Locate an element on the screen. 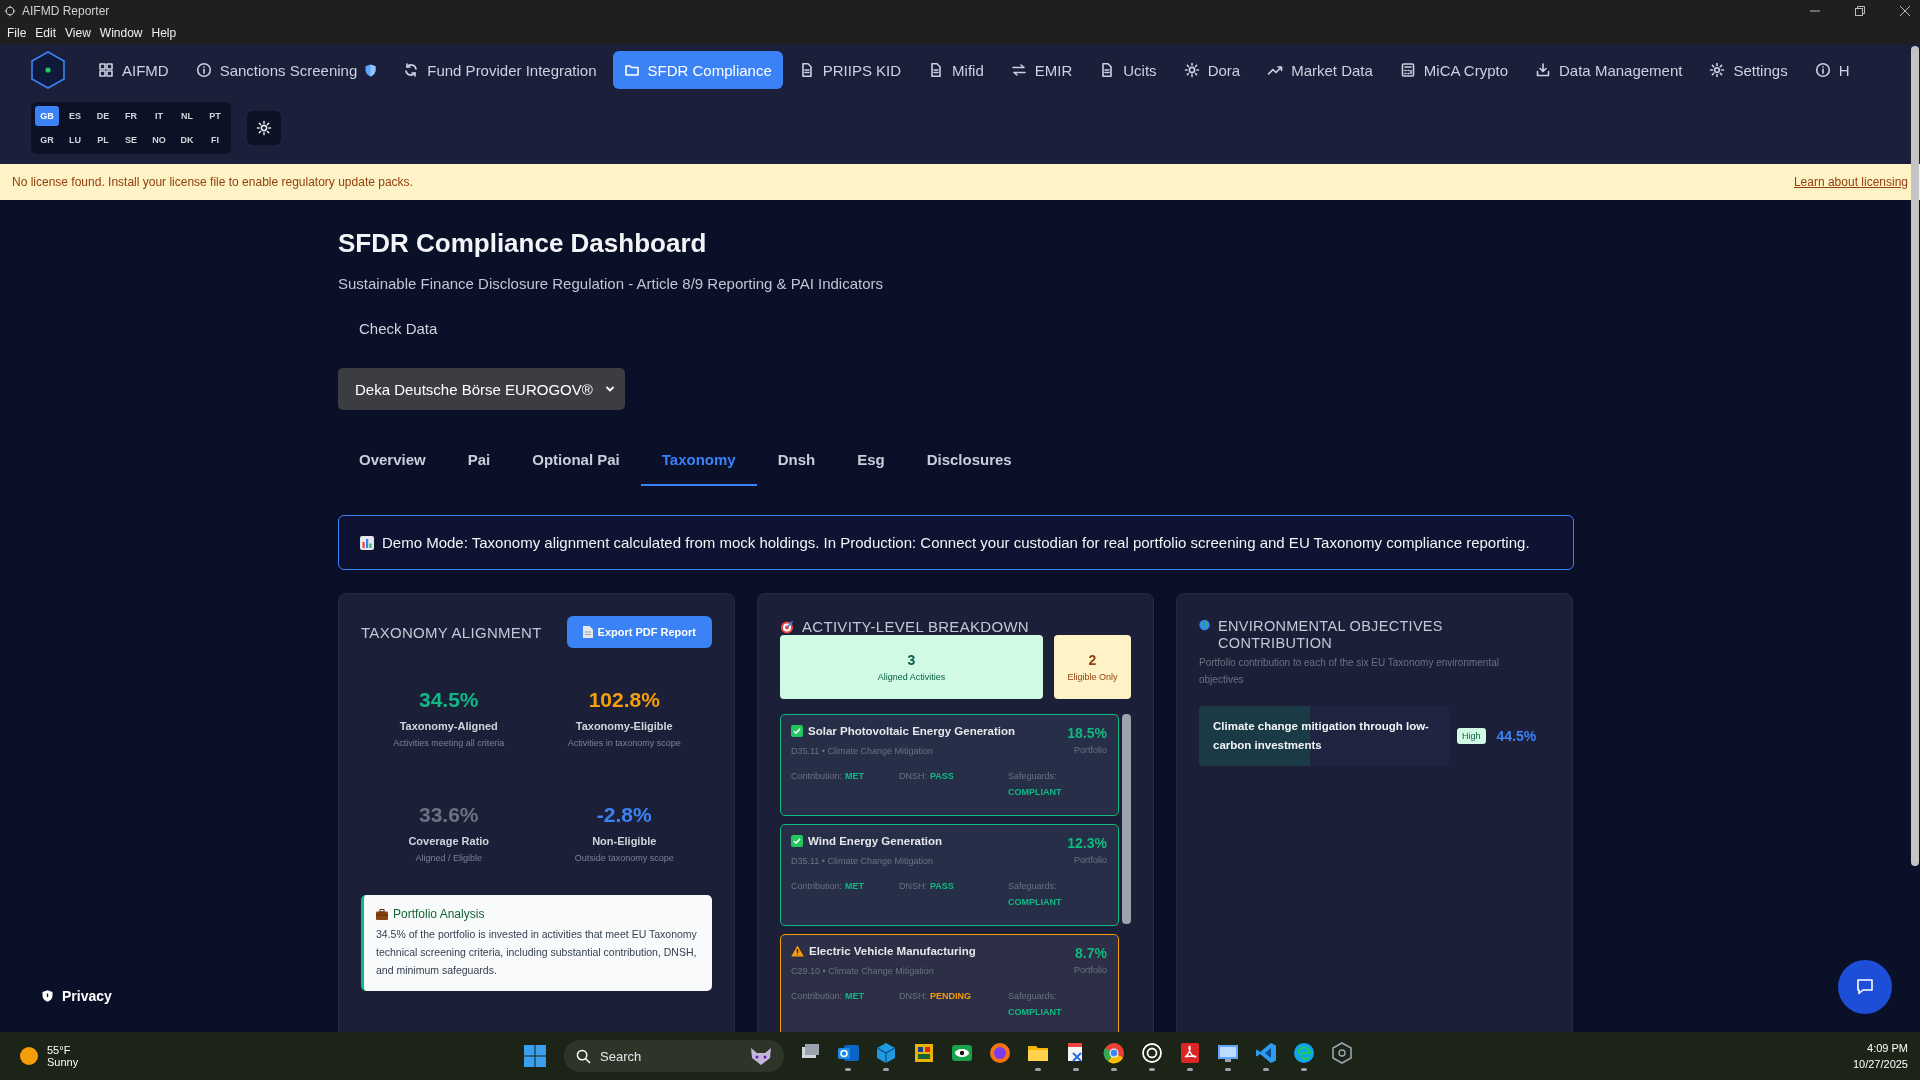  nav-tab: H is located at coordinates (1832, 70).